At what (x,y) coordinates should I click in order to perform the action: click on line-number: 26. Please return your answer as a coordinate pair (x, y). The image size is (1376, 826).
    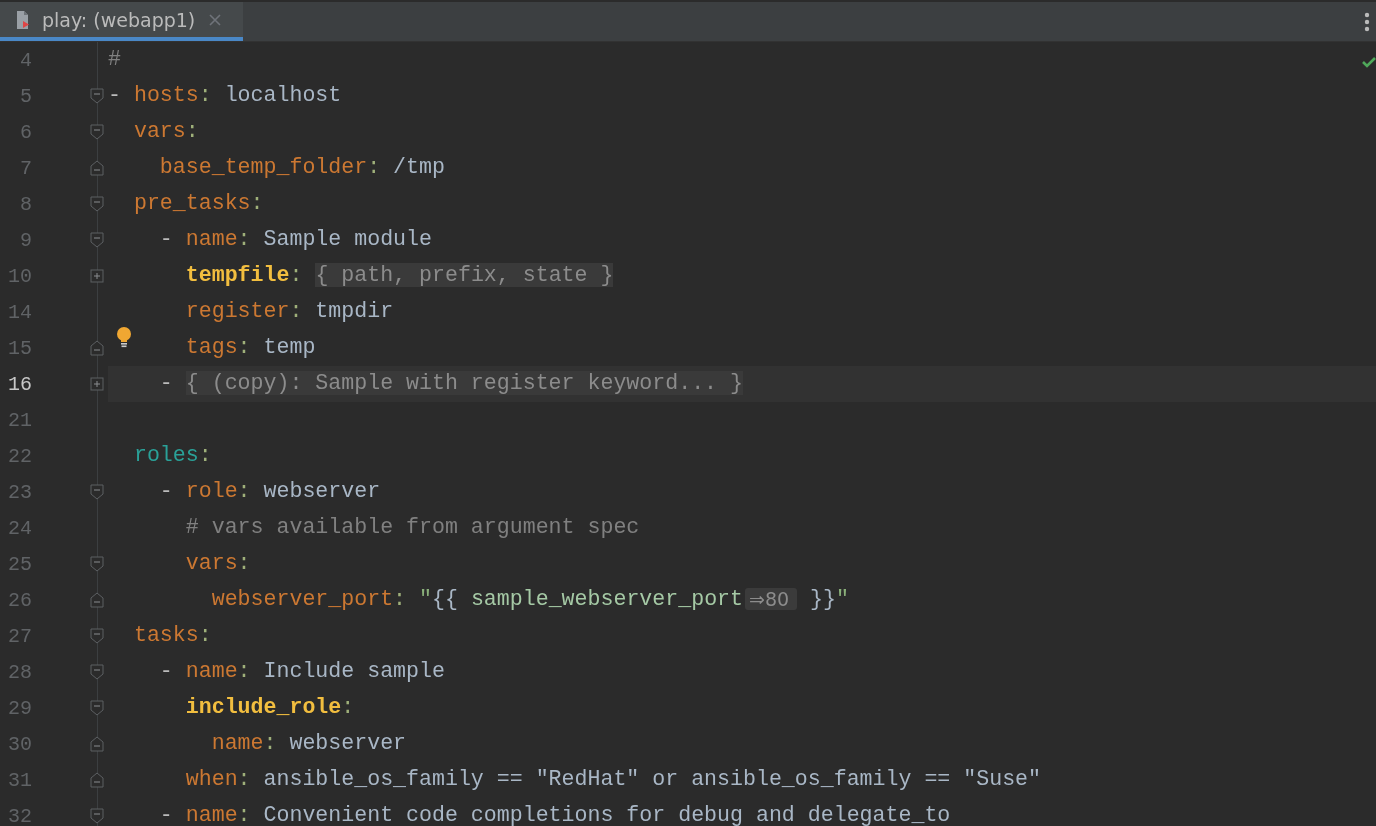
    Looking at the image, I should click on (19, 600).